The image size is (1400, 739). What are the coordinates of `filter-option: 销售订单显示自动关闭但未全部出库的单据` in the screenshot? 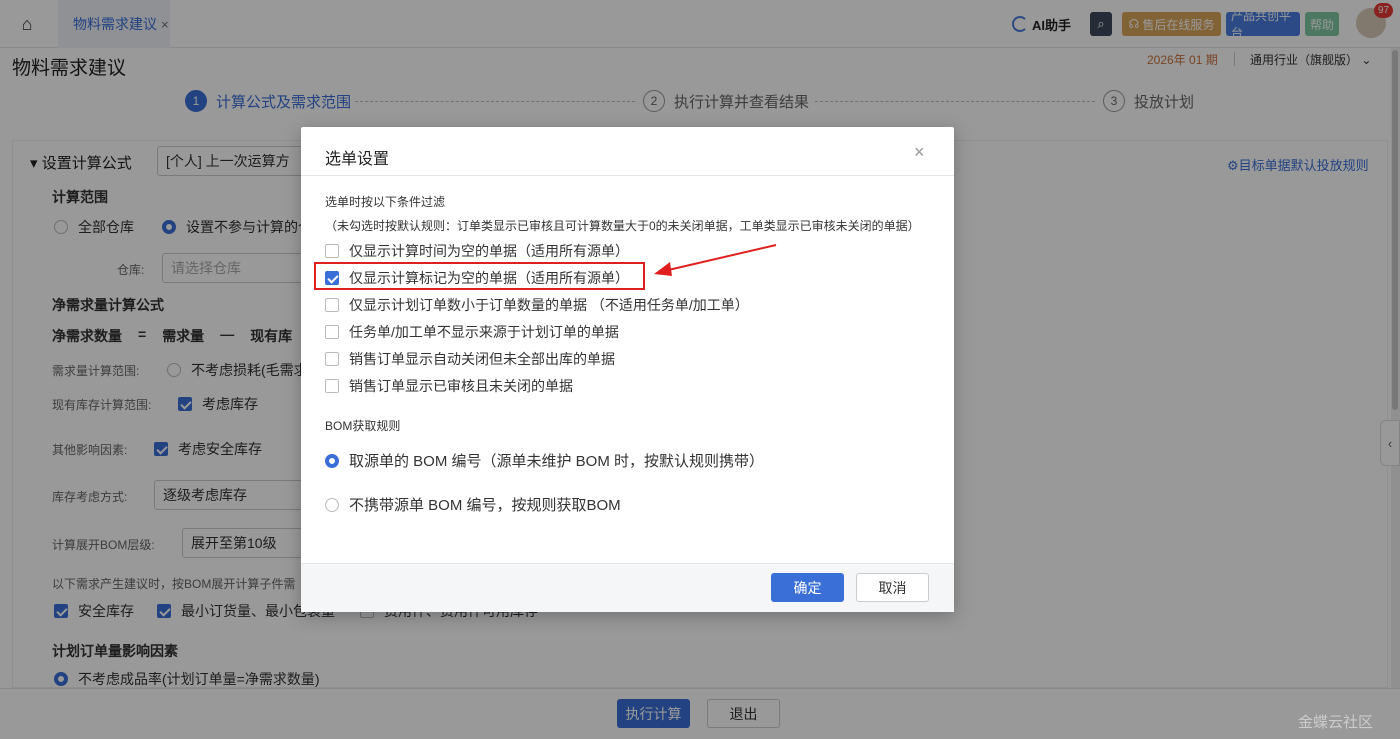 It's located at (470, 359).